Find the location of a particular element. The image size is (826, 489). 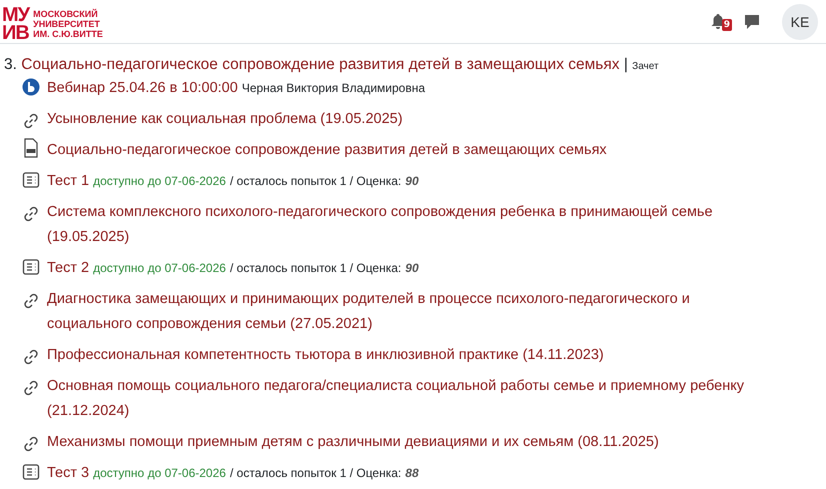

webinar-icon is located at coordinates (31, 87).